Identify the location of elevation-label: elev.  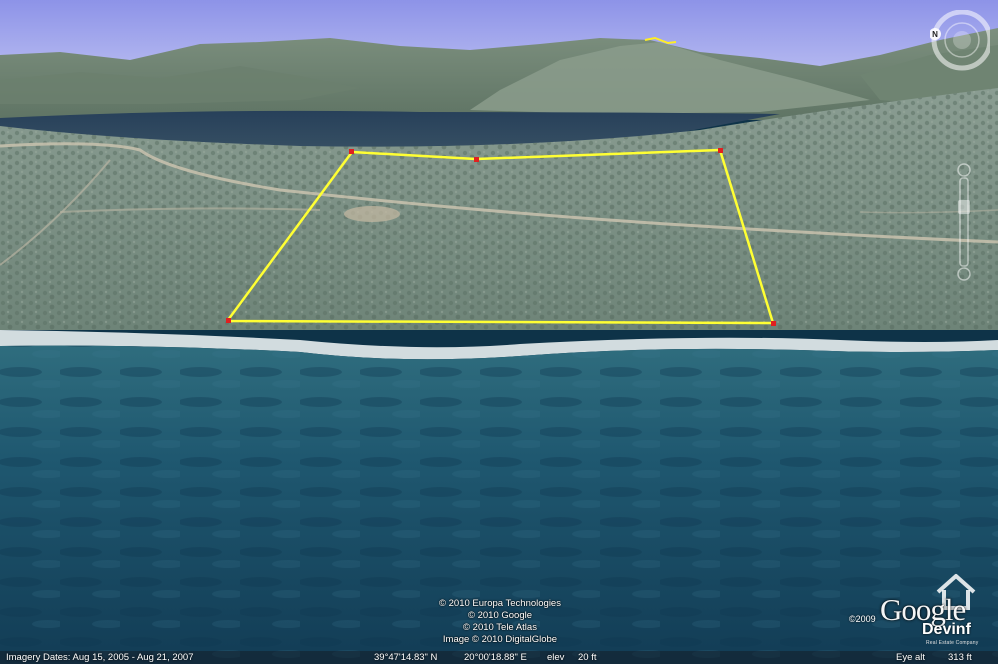
(556, 657).